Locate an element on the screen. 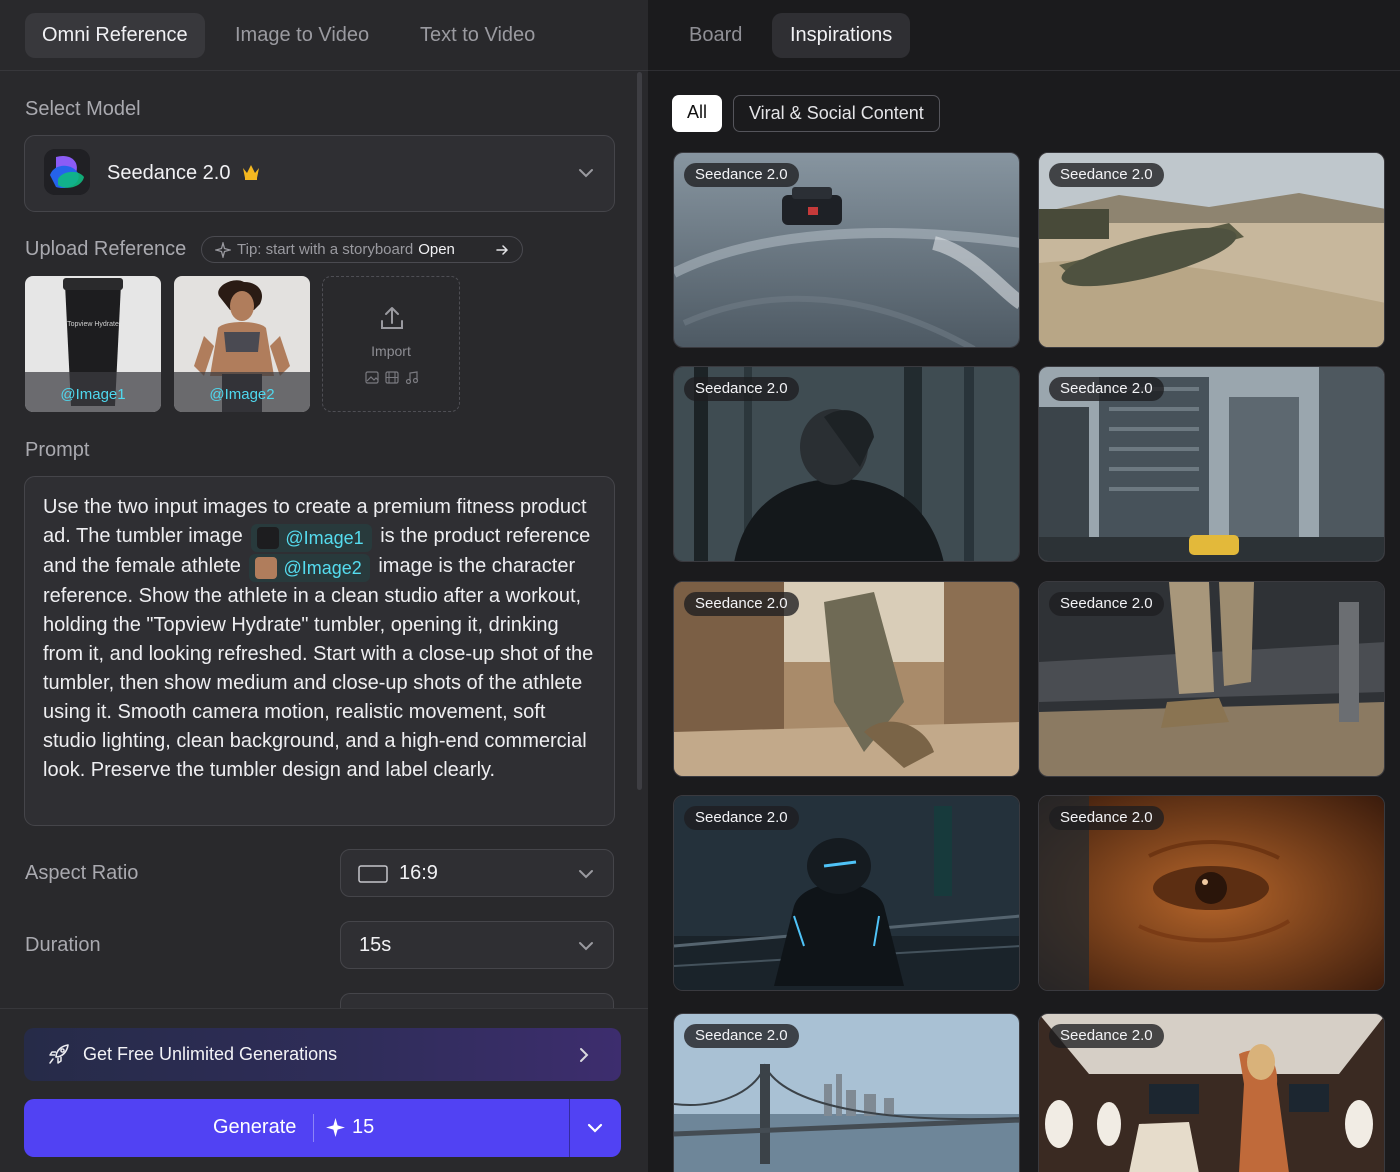  promo-text: Get Free Unlimited Generations is located at coordinates (210, 1054).